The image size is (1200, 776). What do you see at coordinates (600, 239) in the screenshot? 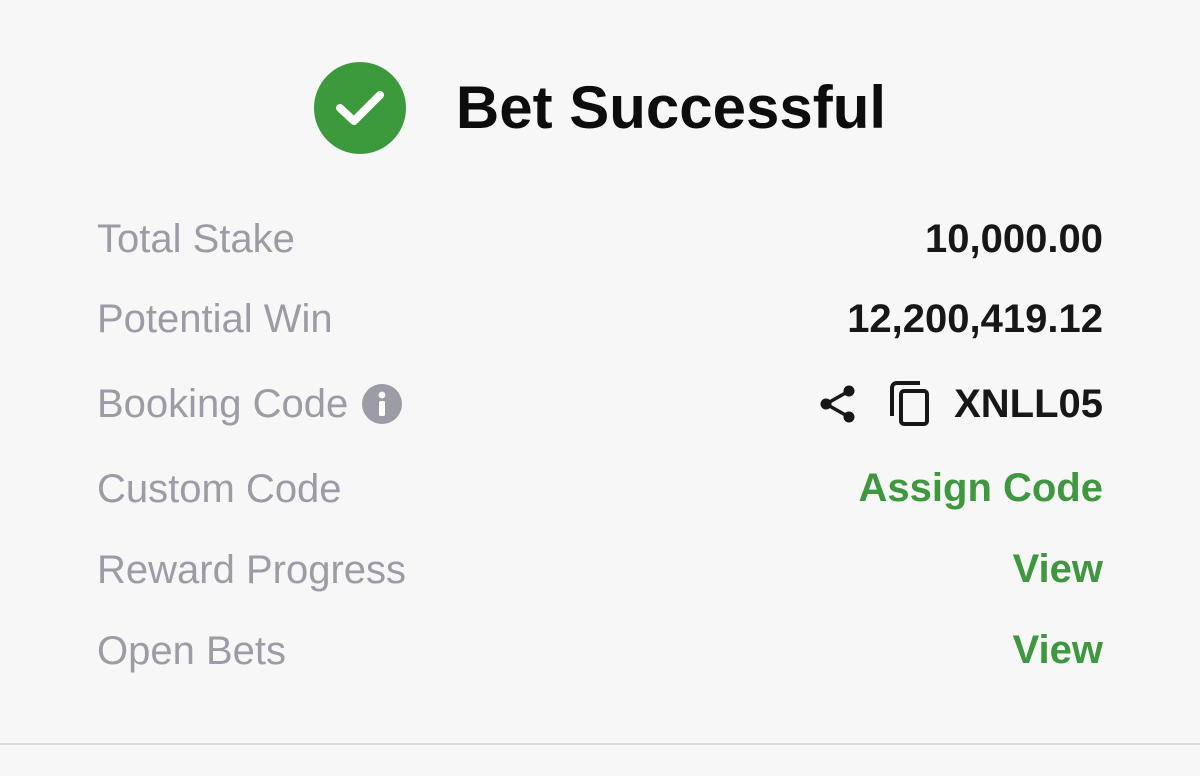
I see `total-stake-row: Total Stake 10,000.00` at bounding box center [600, 239].